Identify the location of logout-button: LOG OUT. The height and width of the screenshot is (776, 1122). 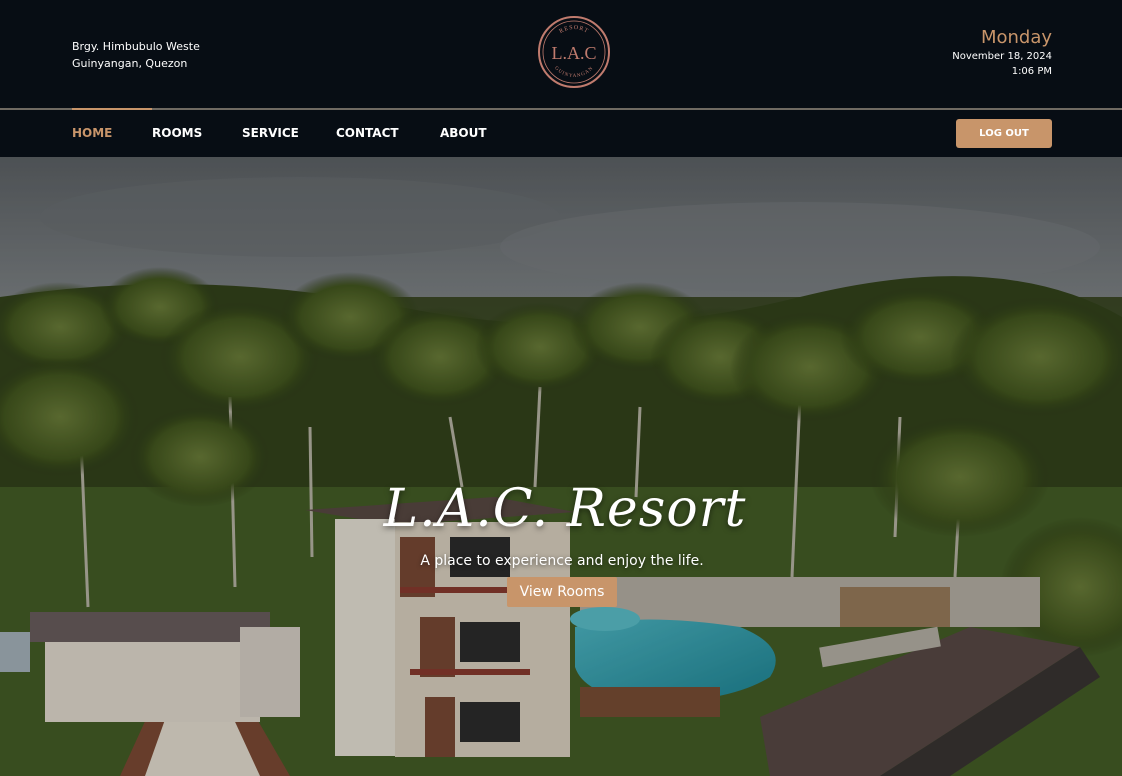
(1004, 133).